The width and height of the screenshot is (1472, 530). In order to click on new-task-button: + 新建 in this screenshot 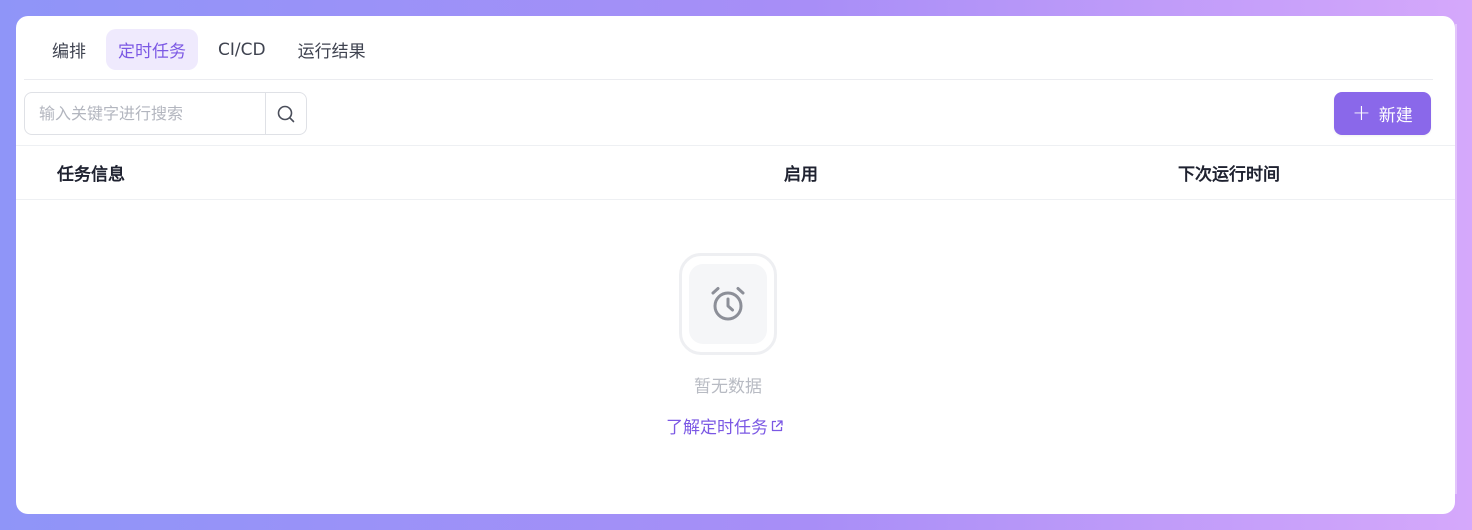, I will do `click(1382, 113)`.